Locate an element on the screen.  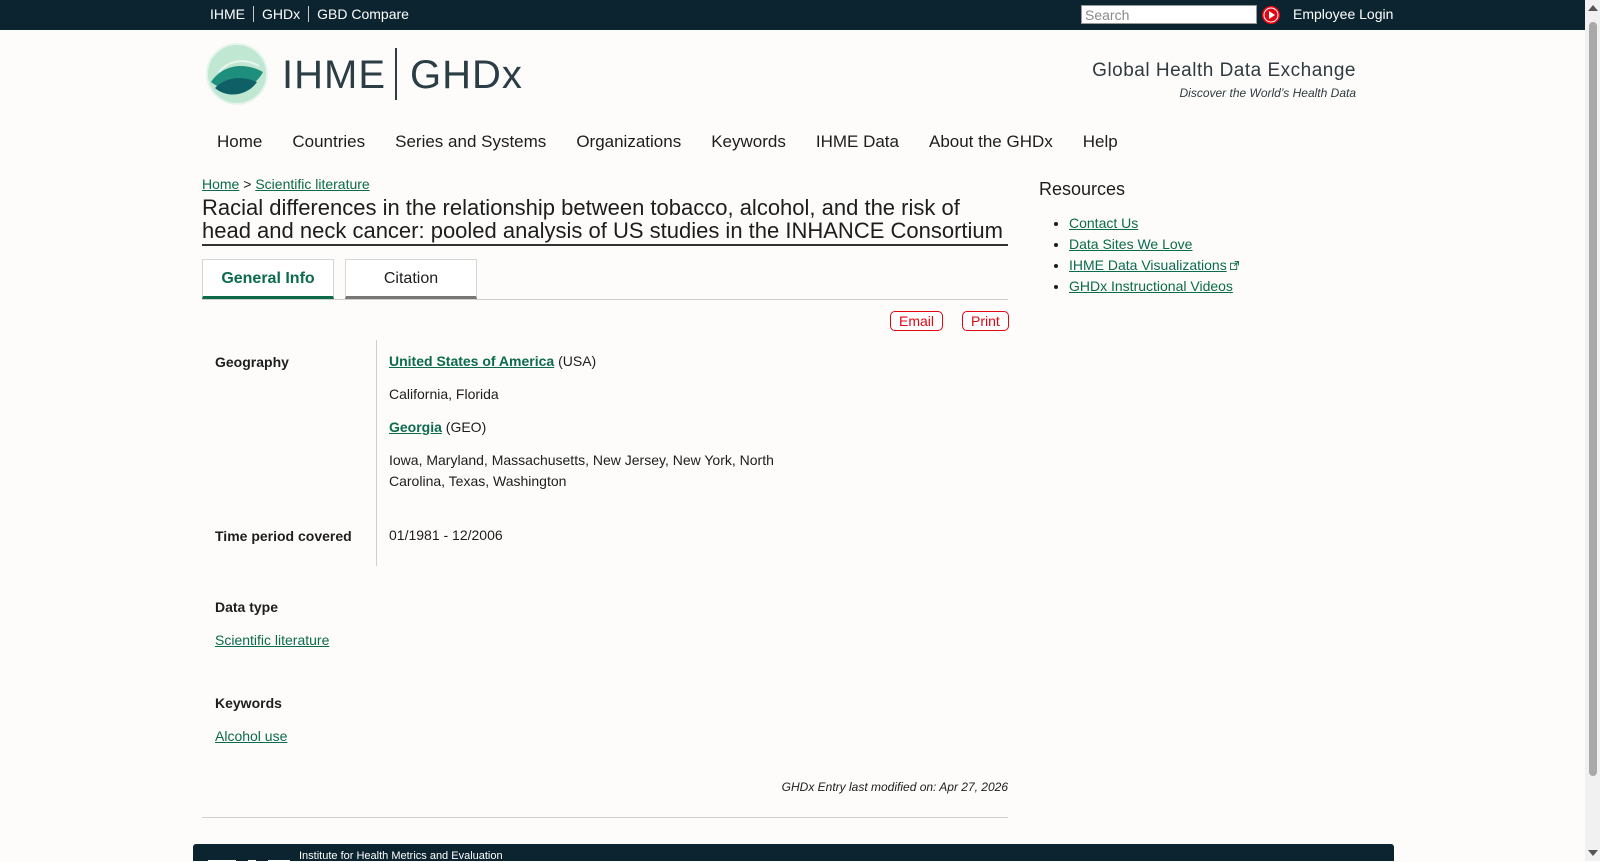
top-link-gbd-compare: GBD Compare is located at coordinates (362, 14).